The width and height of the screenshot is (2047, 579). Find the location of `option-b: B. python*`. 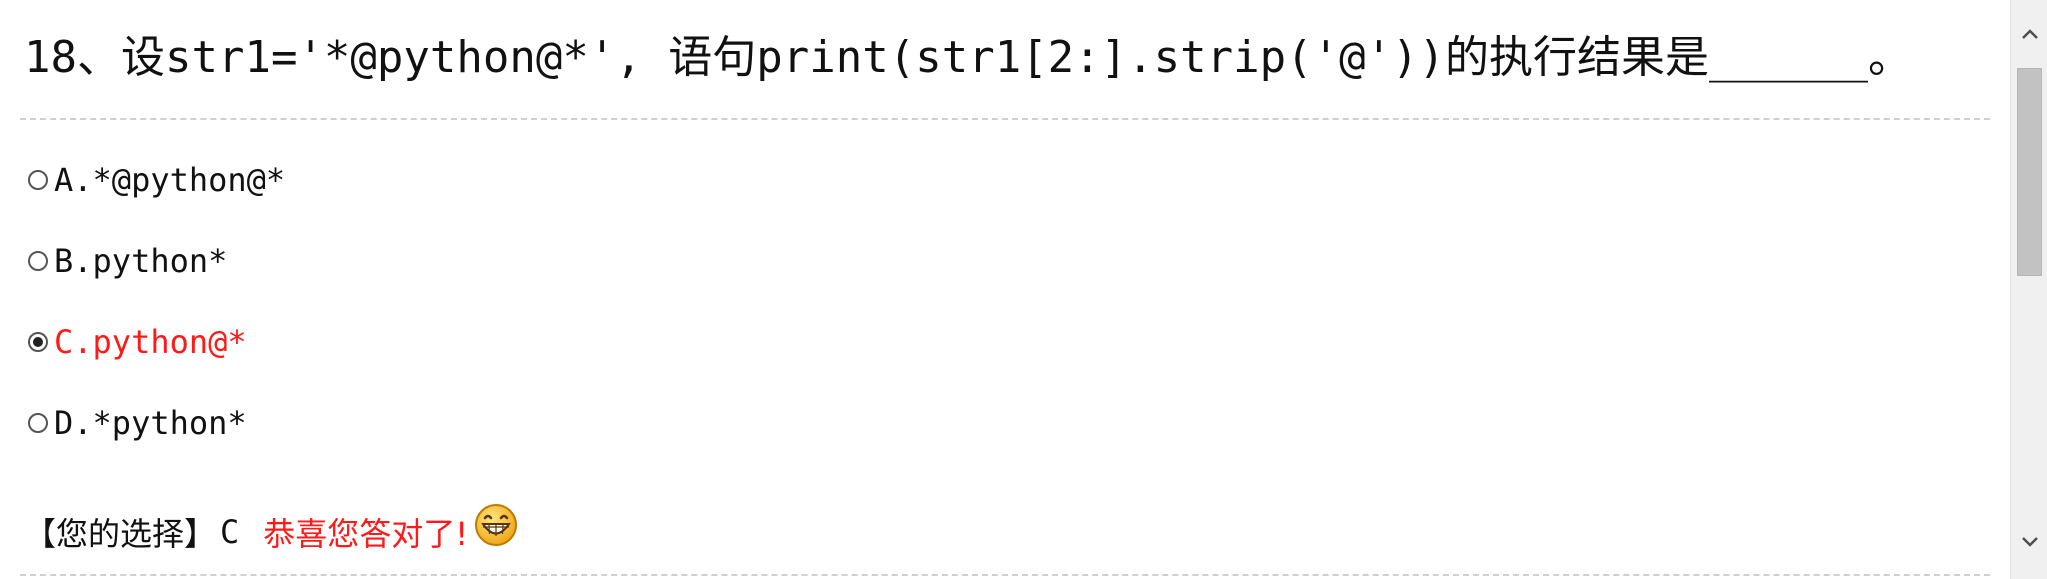

option-b: B. python* is located at coordinates (127, 261).